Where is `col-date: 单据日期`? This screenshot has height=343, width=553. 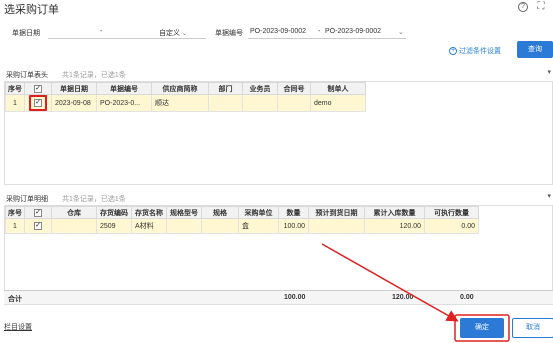
col-date: 单据日期 is located at coordinates (74, 88).